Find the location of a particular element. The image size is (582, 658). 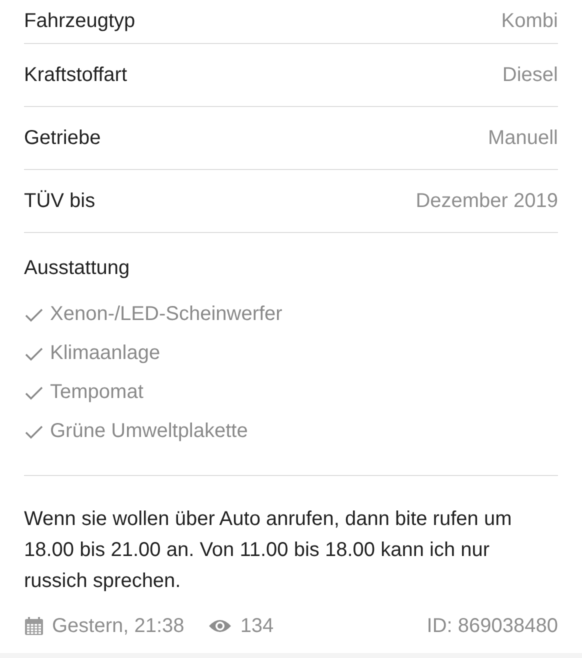

spec-value: Kombi is located at coordinates (529, 21).